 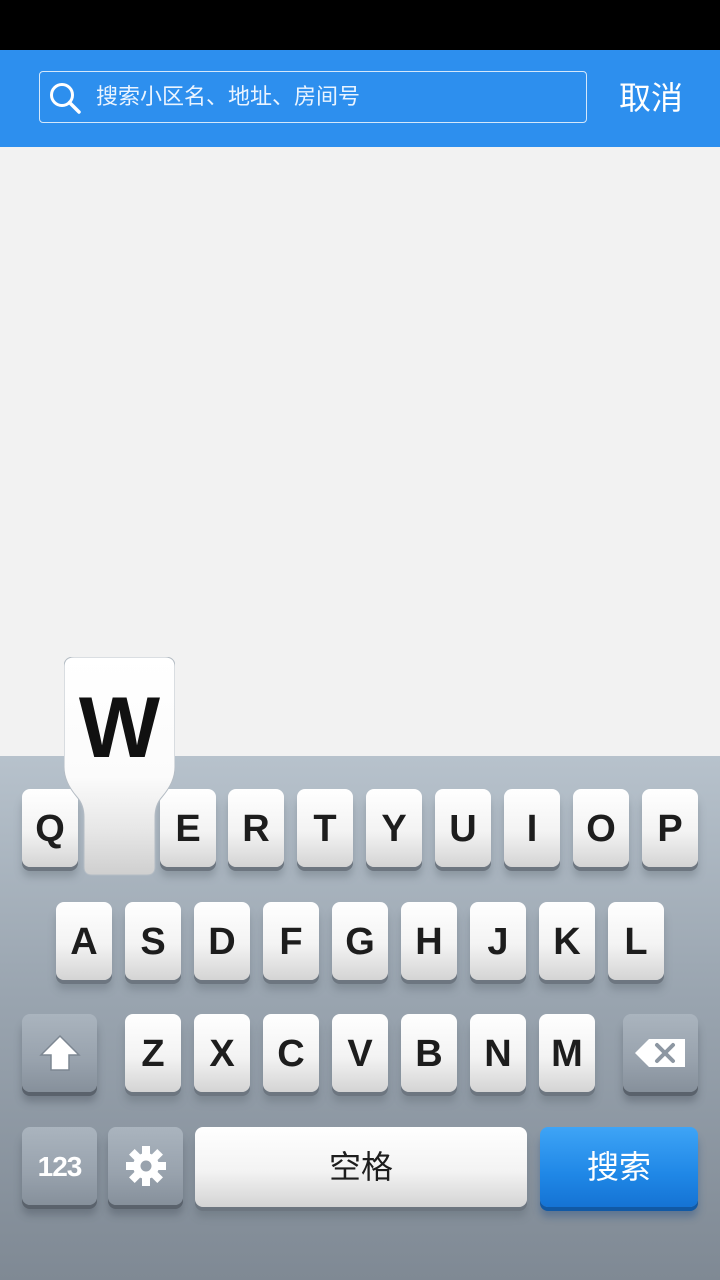 I want to click on key-h: H, so click(x=429, y=941).